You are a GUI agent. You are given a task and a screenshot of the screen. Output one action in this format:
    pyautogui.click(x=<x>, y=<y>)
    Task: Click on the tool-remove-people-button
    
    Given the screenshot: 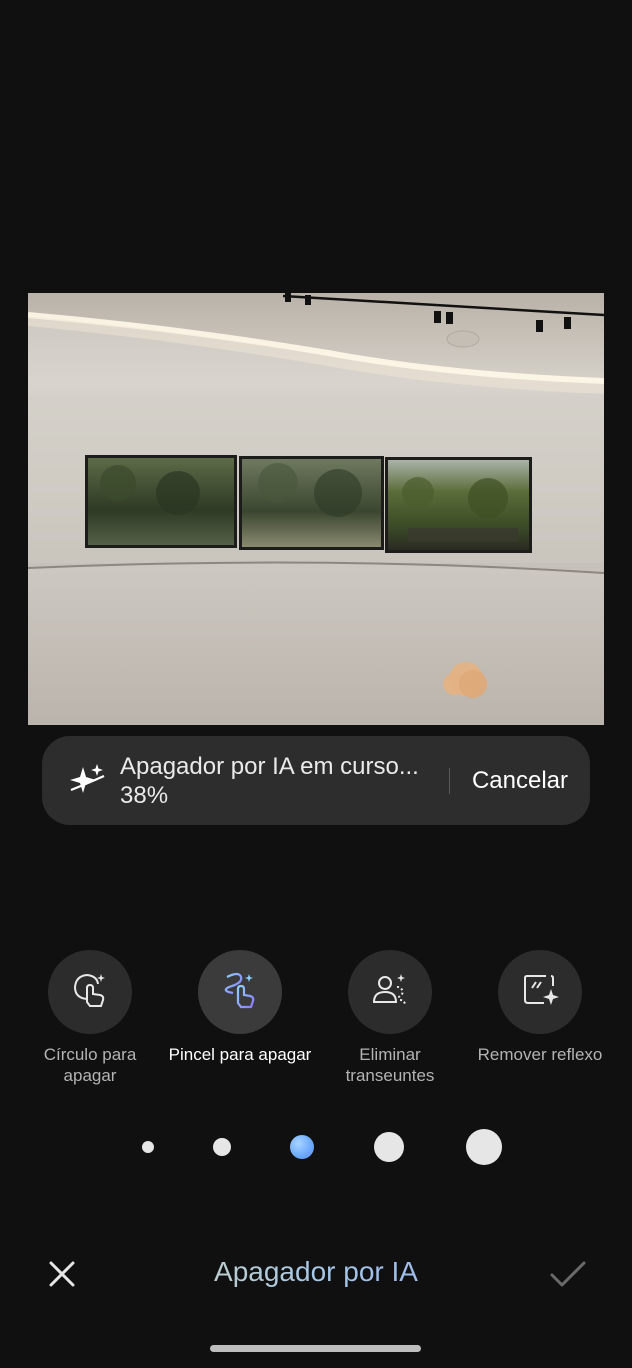 What is the action you would take?
    pyautogui.click(x=390, y=992)
    